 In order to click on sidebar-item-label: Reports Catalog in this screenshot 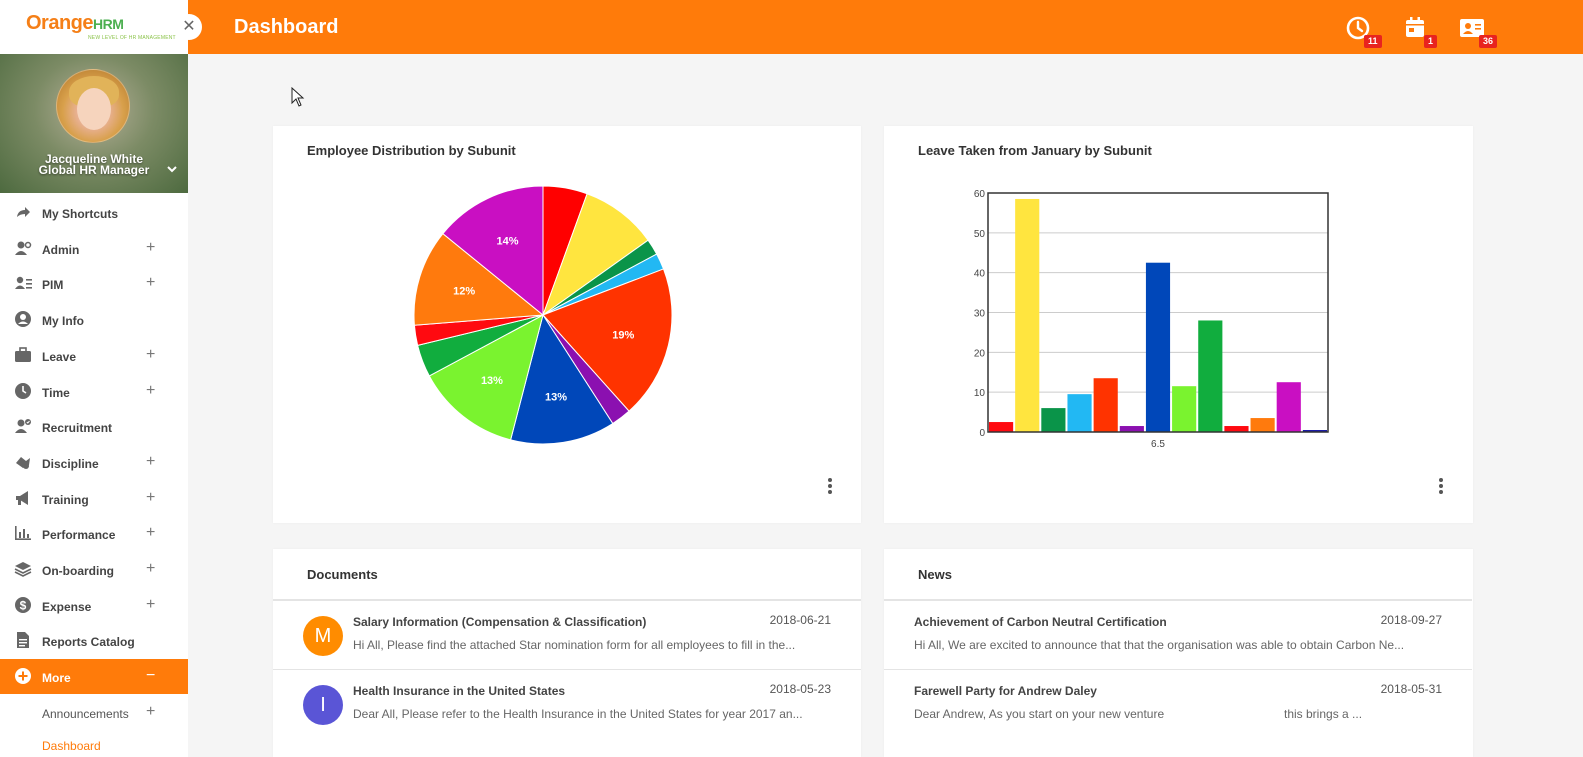, I will do `click(88, 642)`.